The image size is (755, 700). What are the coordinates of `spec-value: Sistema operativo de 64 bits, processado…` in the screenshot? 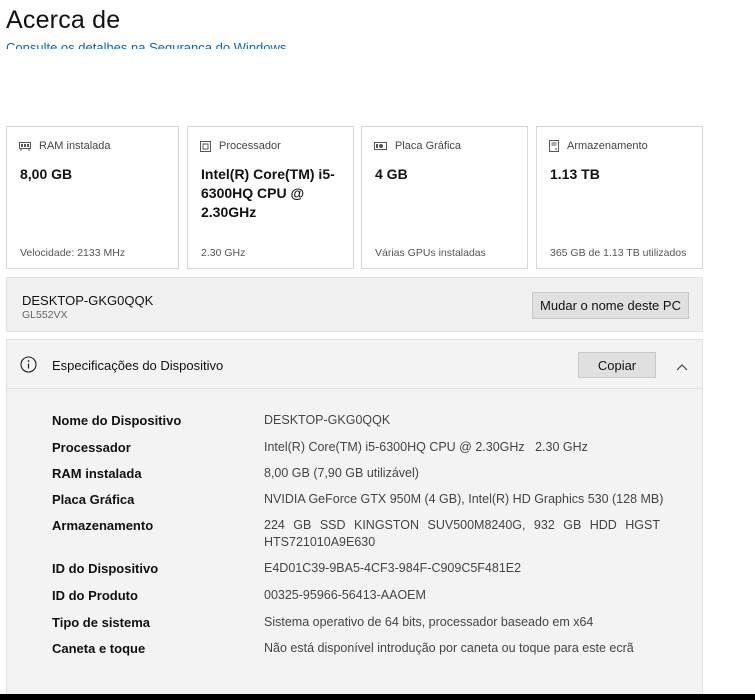 It's located at (429, 622).